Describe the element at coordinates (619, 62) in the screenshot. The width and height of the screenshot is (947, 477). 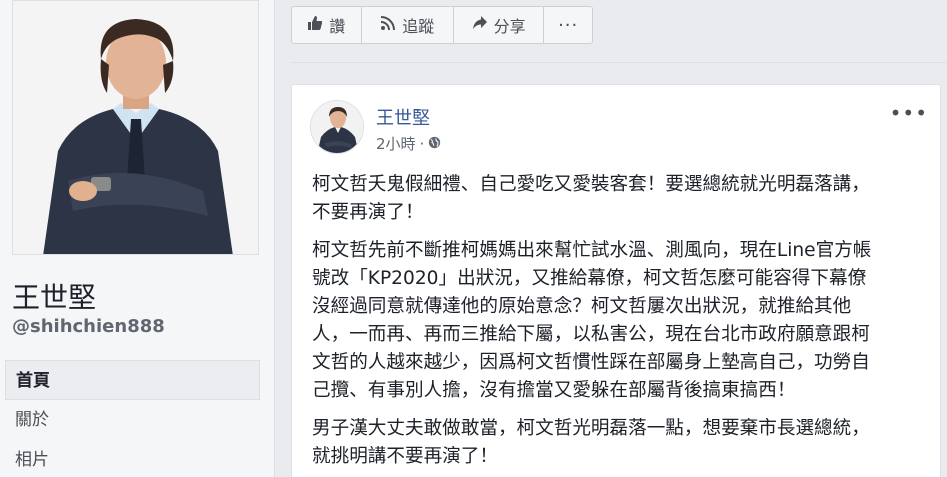
I see `divider` at that location.